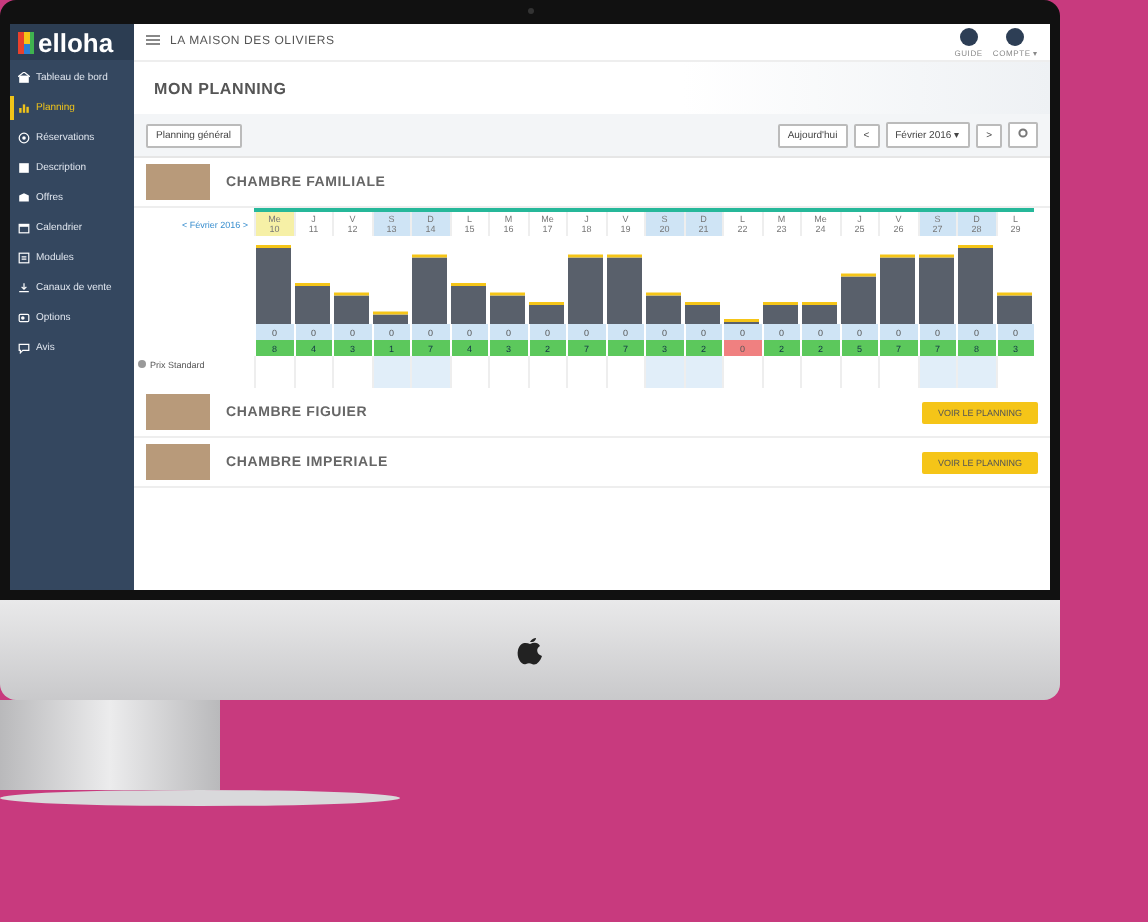 This screenshot has height=922, width=1148. What do you see at coordinates (530, 650) in the screenshot?
I see `apple-logo-icon` at bounding box center [530, 650].